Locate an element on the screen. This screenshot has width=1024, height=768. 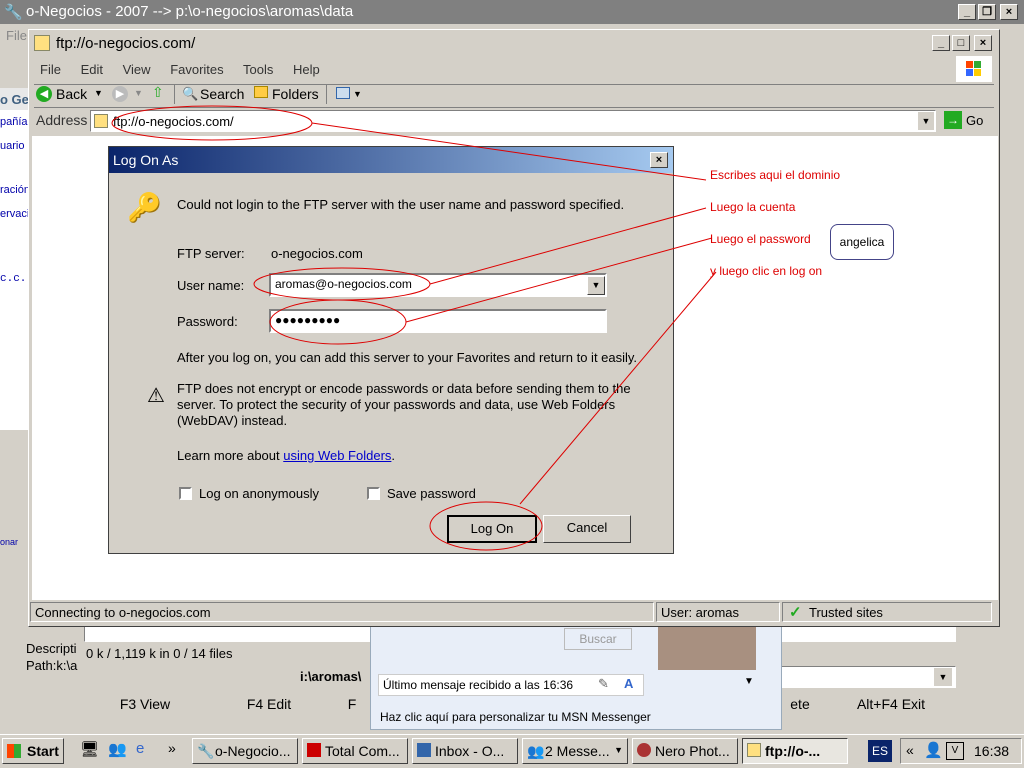
annotation-bubble: angelica is located at coordinates (862, 242).